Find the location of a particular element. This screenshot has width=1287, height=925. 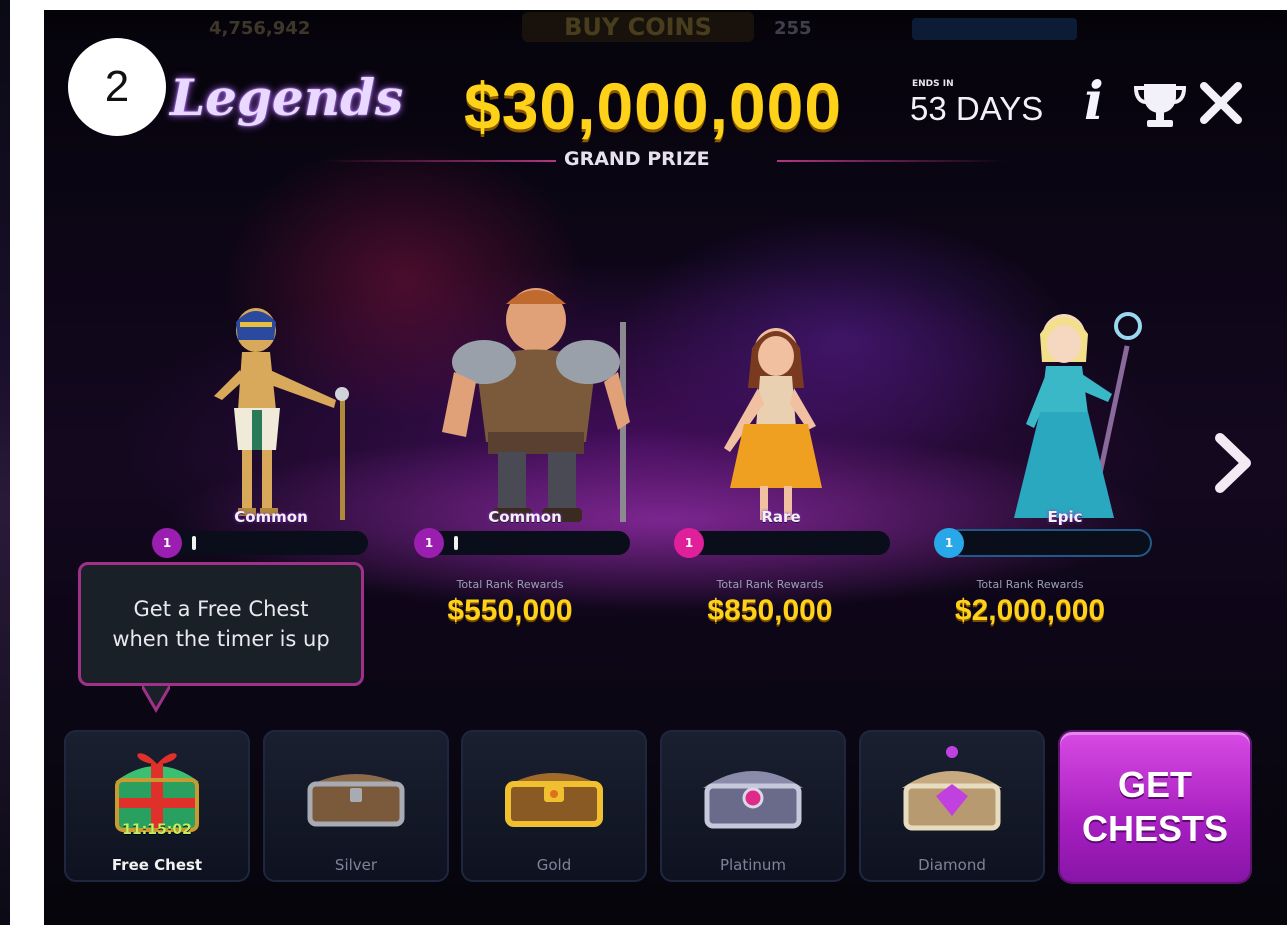

free-chest-tooltip: Get a Free Chest when the timer is up is located at coordinates (221, 624).